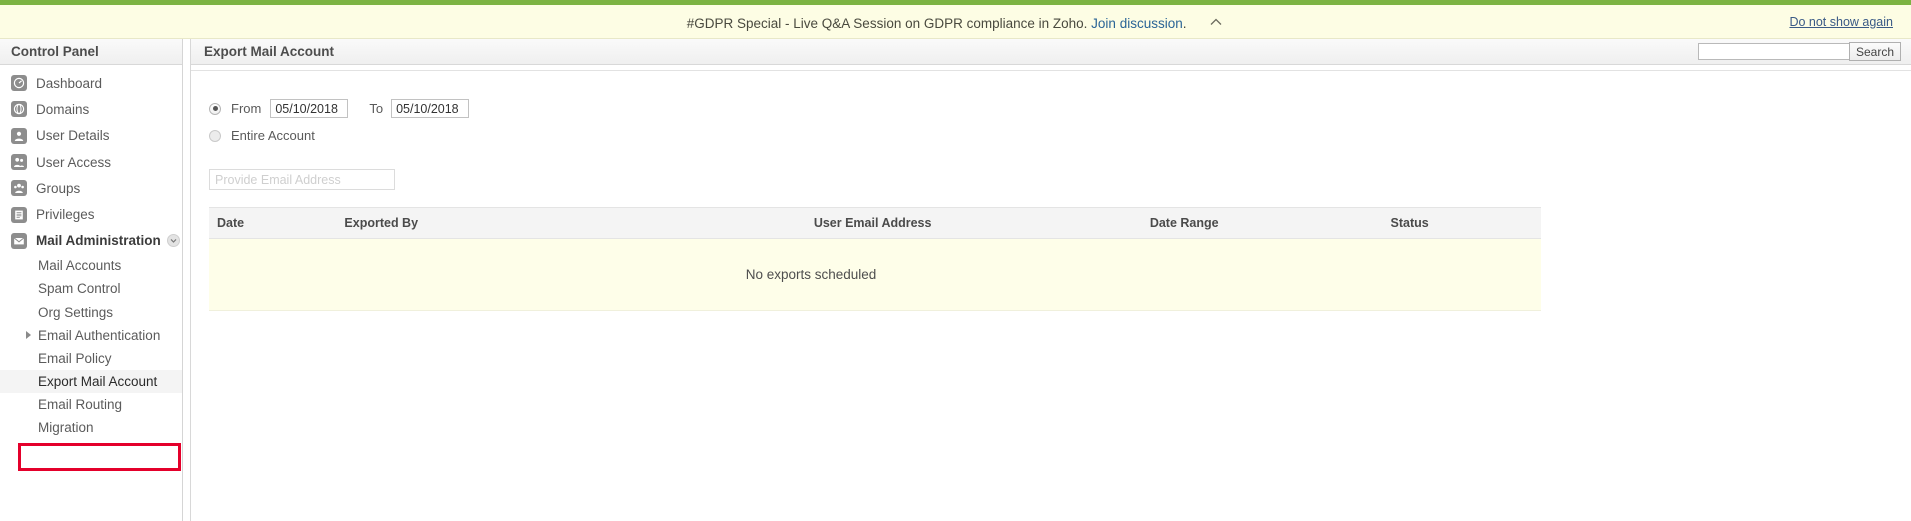  Describe the element at coordinates (19, 162) in the screenshot. I see `user-access-icon` at that location.